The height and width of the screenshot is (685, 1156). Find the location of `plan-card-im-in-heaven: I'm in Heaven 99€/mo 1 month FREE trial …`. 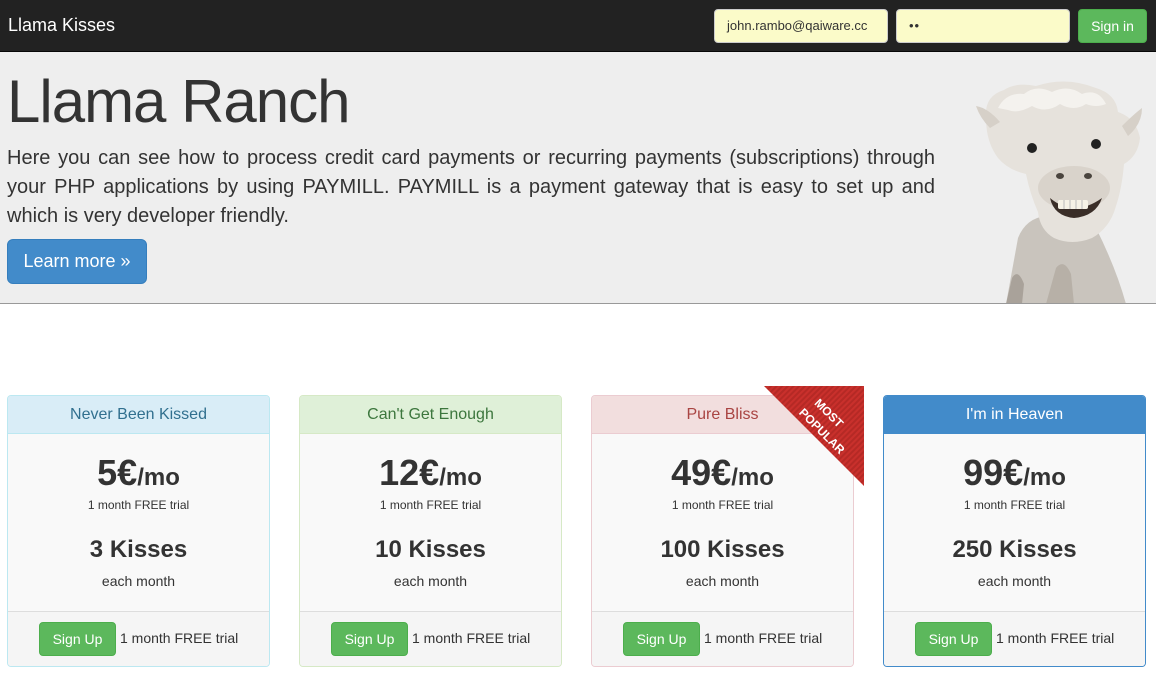

plan-card-im-in-heaven: I'm in Heaven 99€/mo 1 month FREE trial … is located at coordinates (1014, 531).